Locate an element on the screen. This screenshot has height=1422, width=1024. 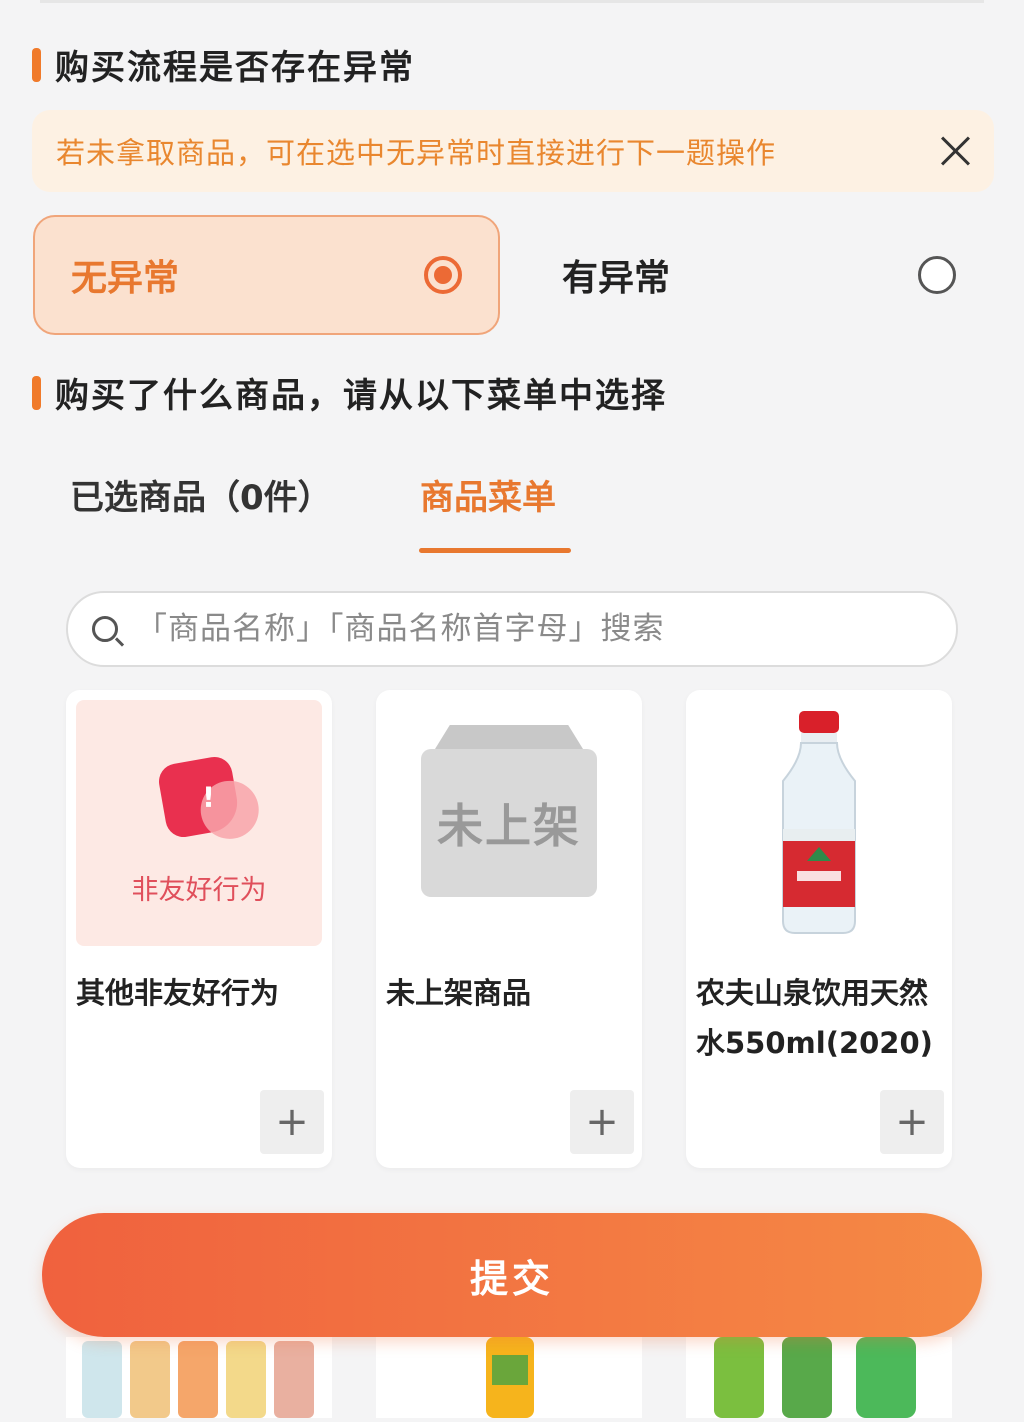
product-image: 未上架 is located at coordinates (509, 823).